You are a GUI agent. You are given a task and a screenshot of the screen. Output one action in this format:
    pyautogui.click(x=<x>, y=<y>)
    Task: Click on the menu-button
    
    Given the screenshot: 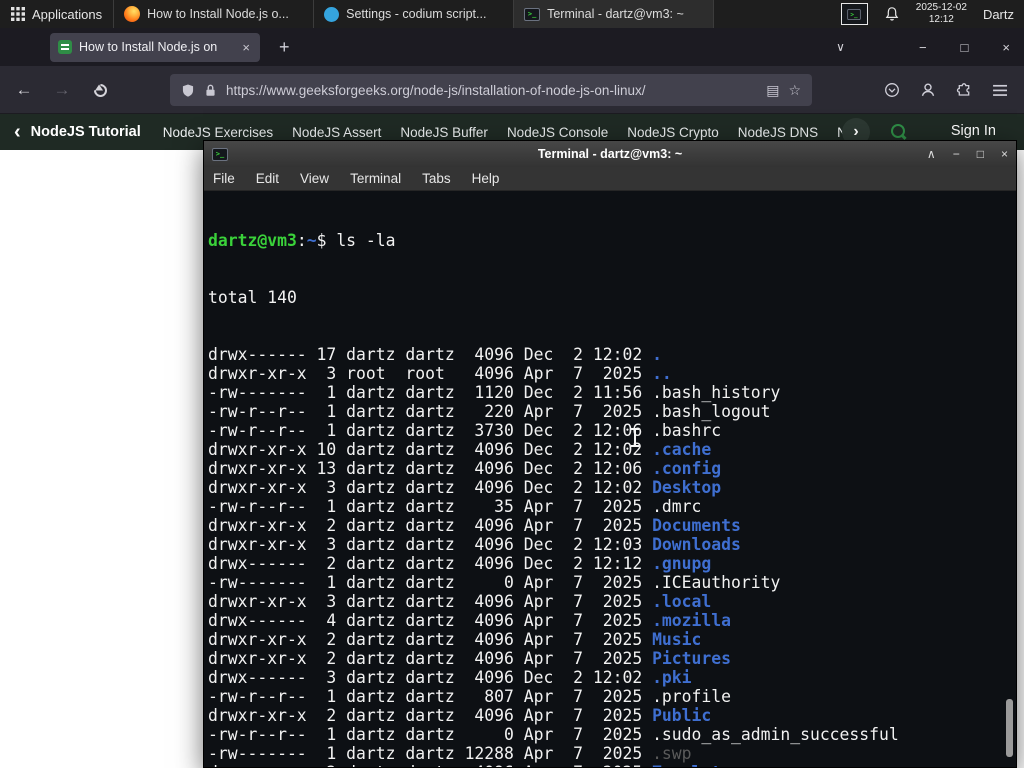 What is the action you would take?
    pyautogui.click(x=1000, y=90)
    